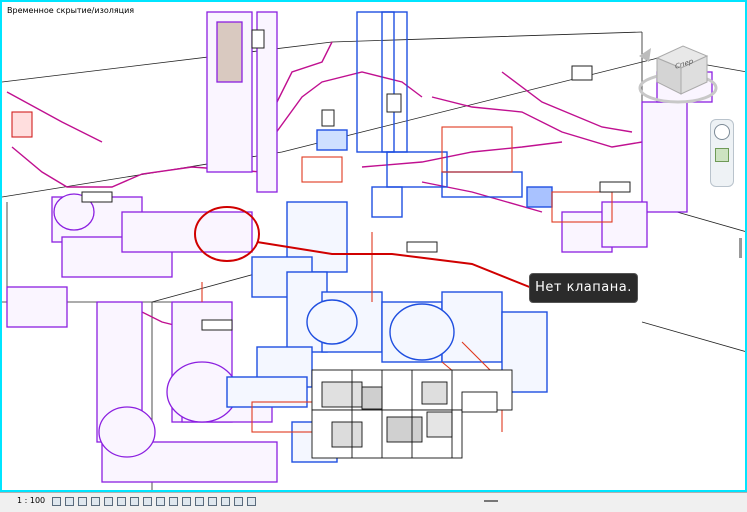 The height and width of the screenshot is (512, 747). Describe the element at coordinates (412, 414) in the screenshot. I see `air-handling-unit` at that location.